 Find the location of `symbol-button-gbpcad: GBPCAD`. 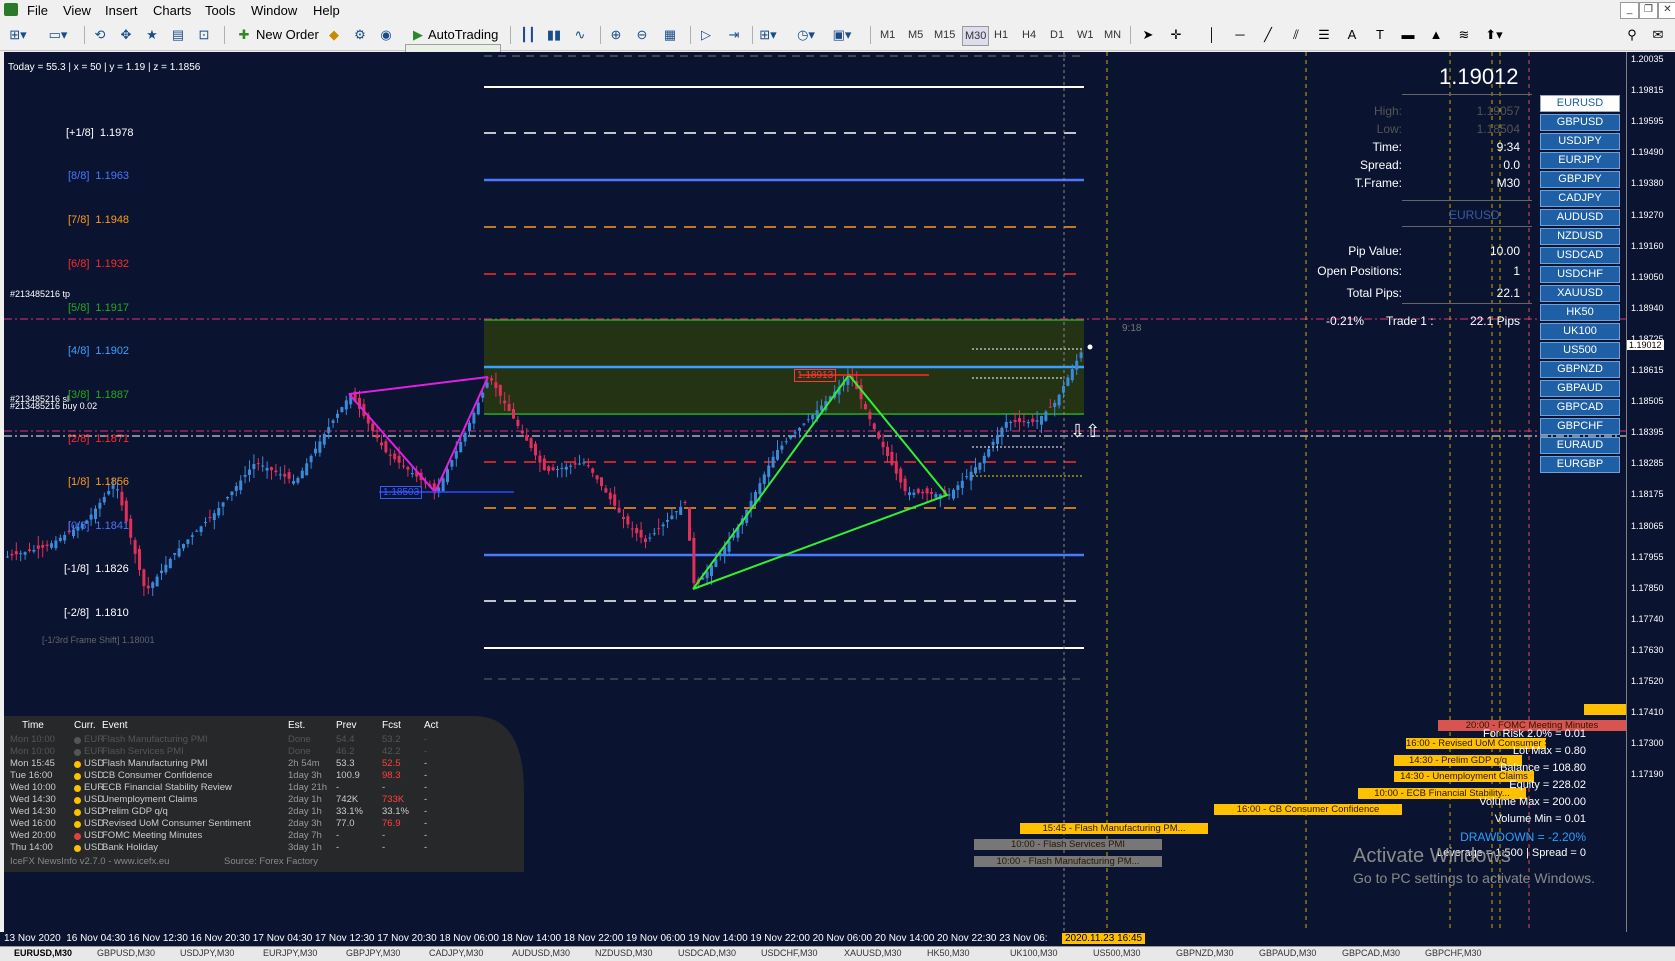

symbol-button-gbpcad: GBPCAD is located at coordinates (1580, 407).